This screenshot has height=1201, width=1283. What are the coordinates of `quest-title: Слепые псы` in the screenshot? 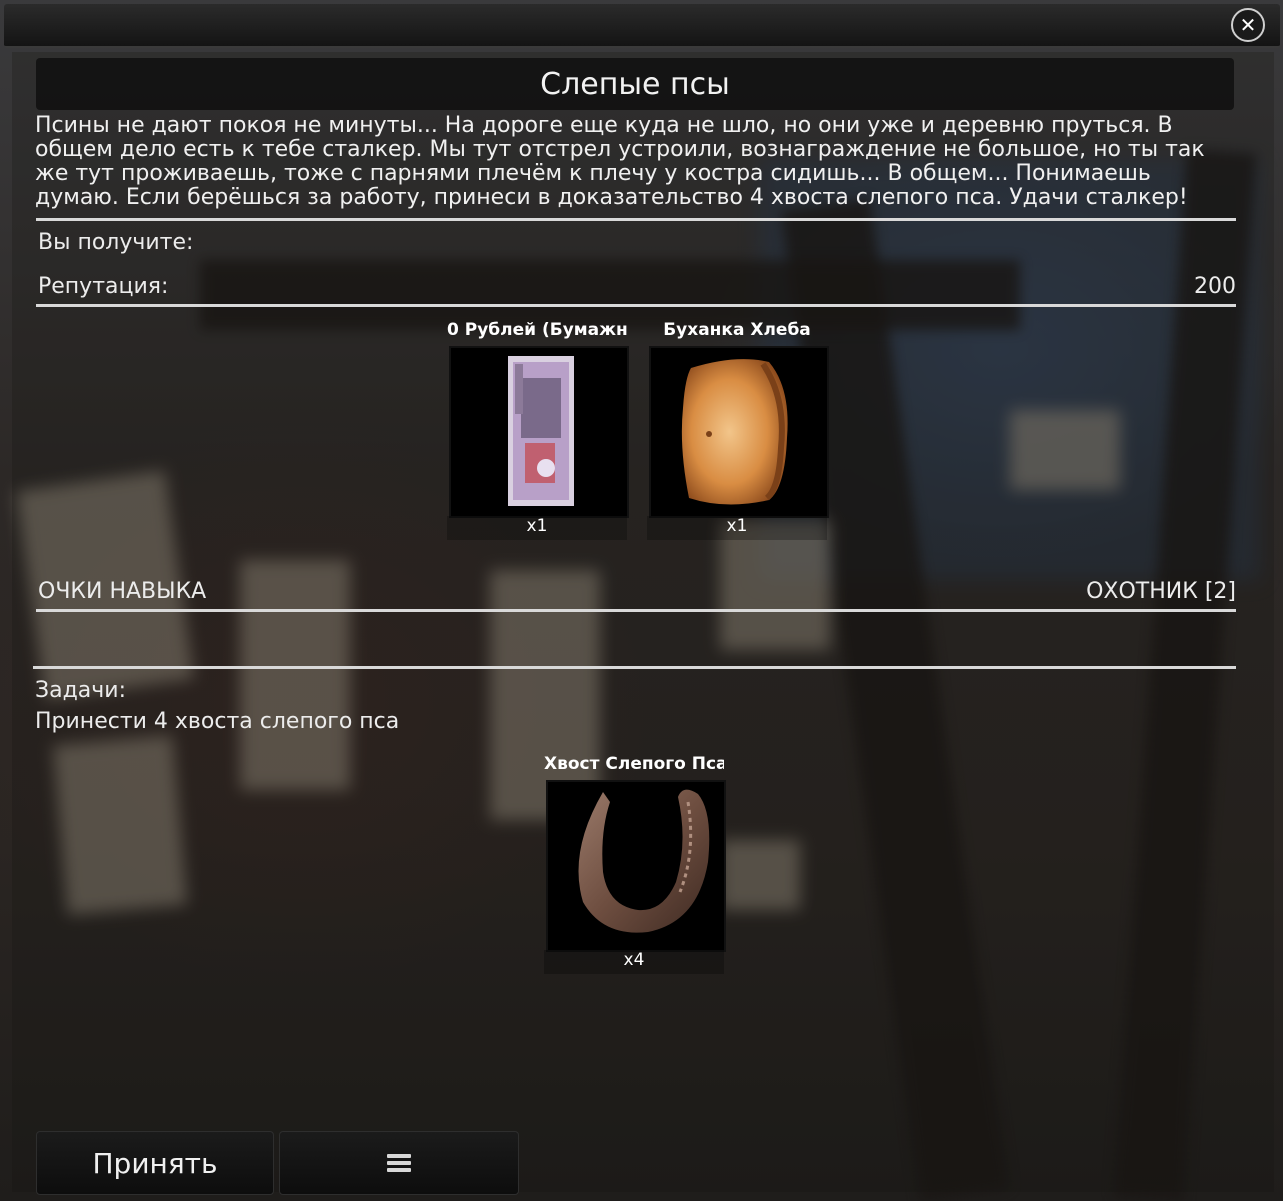 It's located at (635, 84).